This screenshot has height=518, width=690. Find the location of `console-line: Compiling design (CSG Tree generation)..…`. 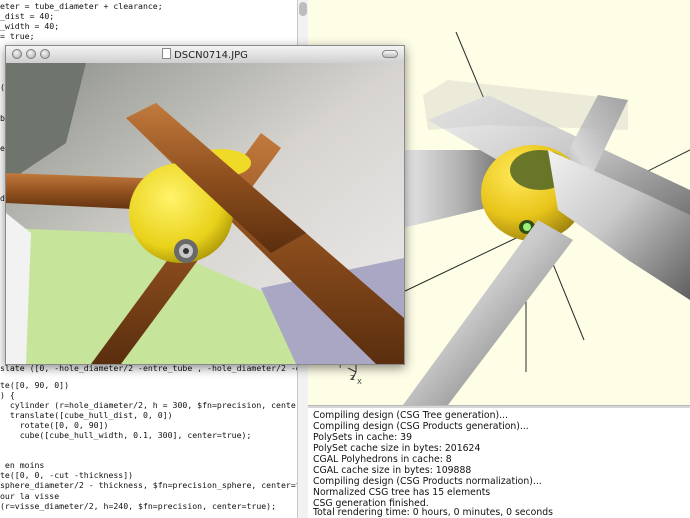

console-line: Compiling design (CSG Tree generation)..… is located at coordinates (410, 415).